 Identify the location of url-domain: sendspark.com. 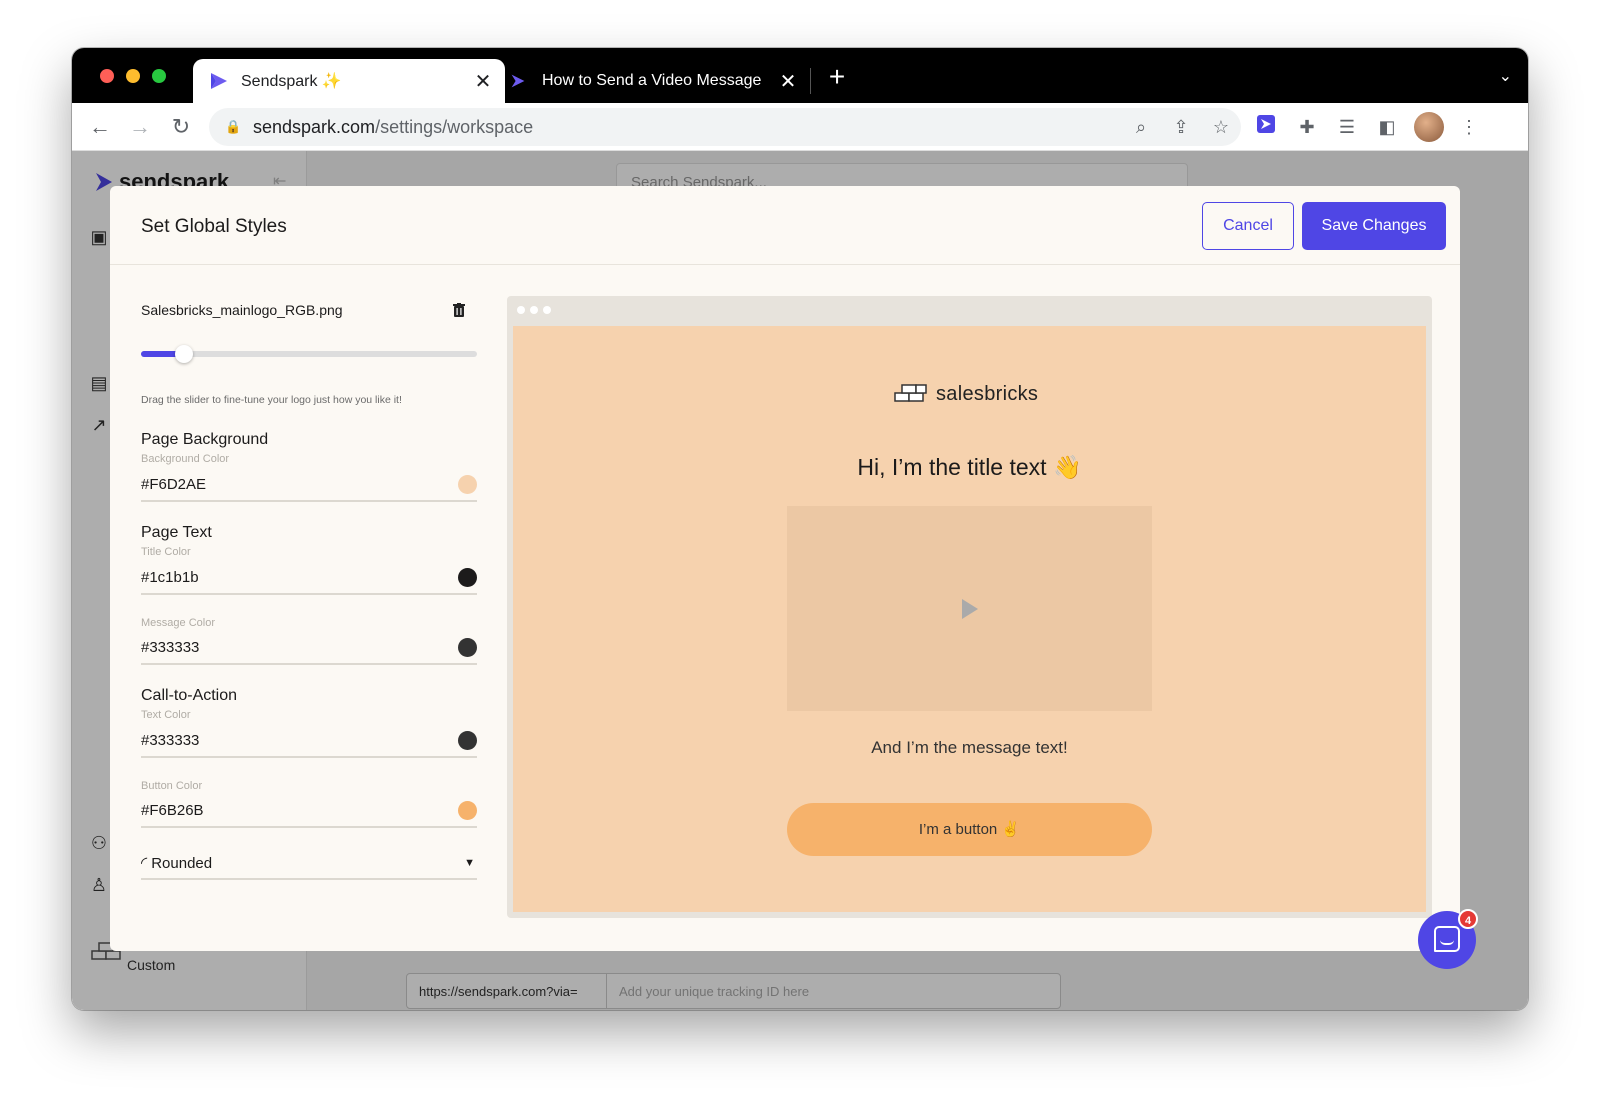
(314, 126).